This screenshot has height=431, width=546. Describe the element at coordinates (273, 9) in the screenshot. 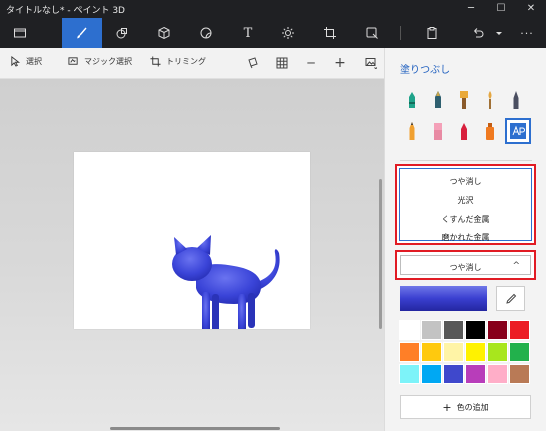

I see `title-bar: タイトルなし* - ペイント 3D ─ ☐ ✕` at that location.